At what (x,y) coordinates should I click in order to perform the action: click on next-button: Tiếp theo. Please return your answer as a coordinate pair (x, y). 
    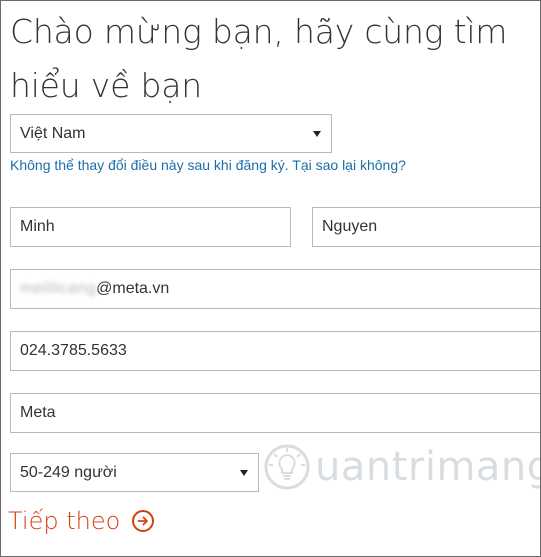
    Looking at the image, I should click on (81, 521).